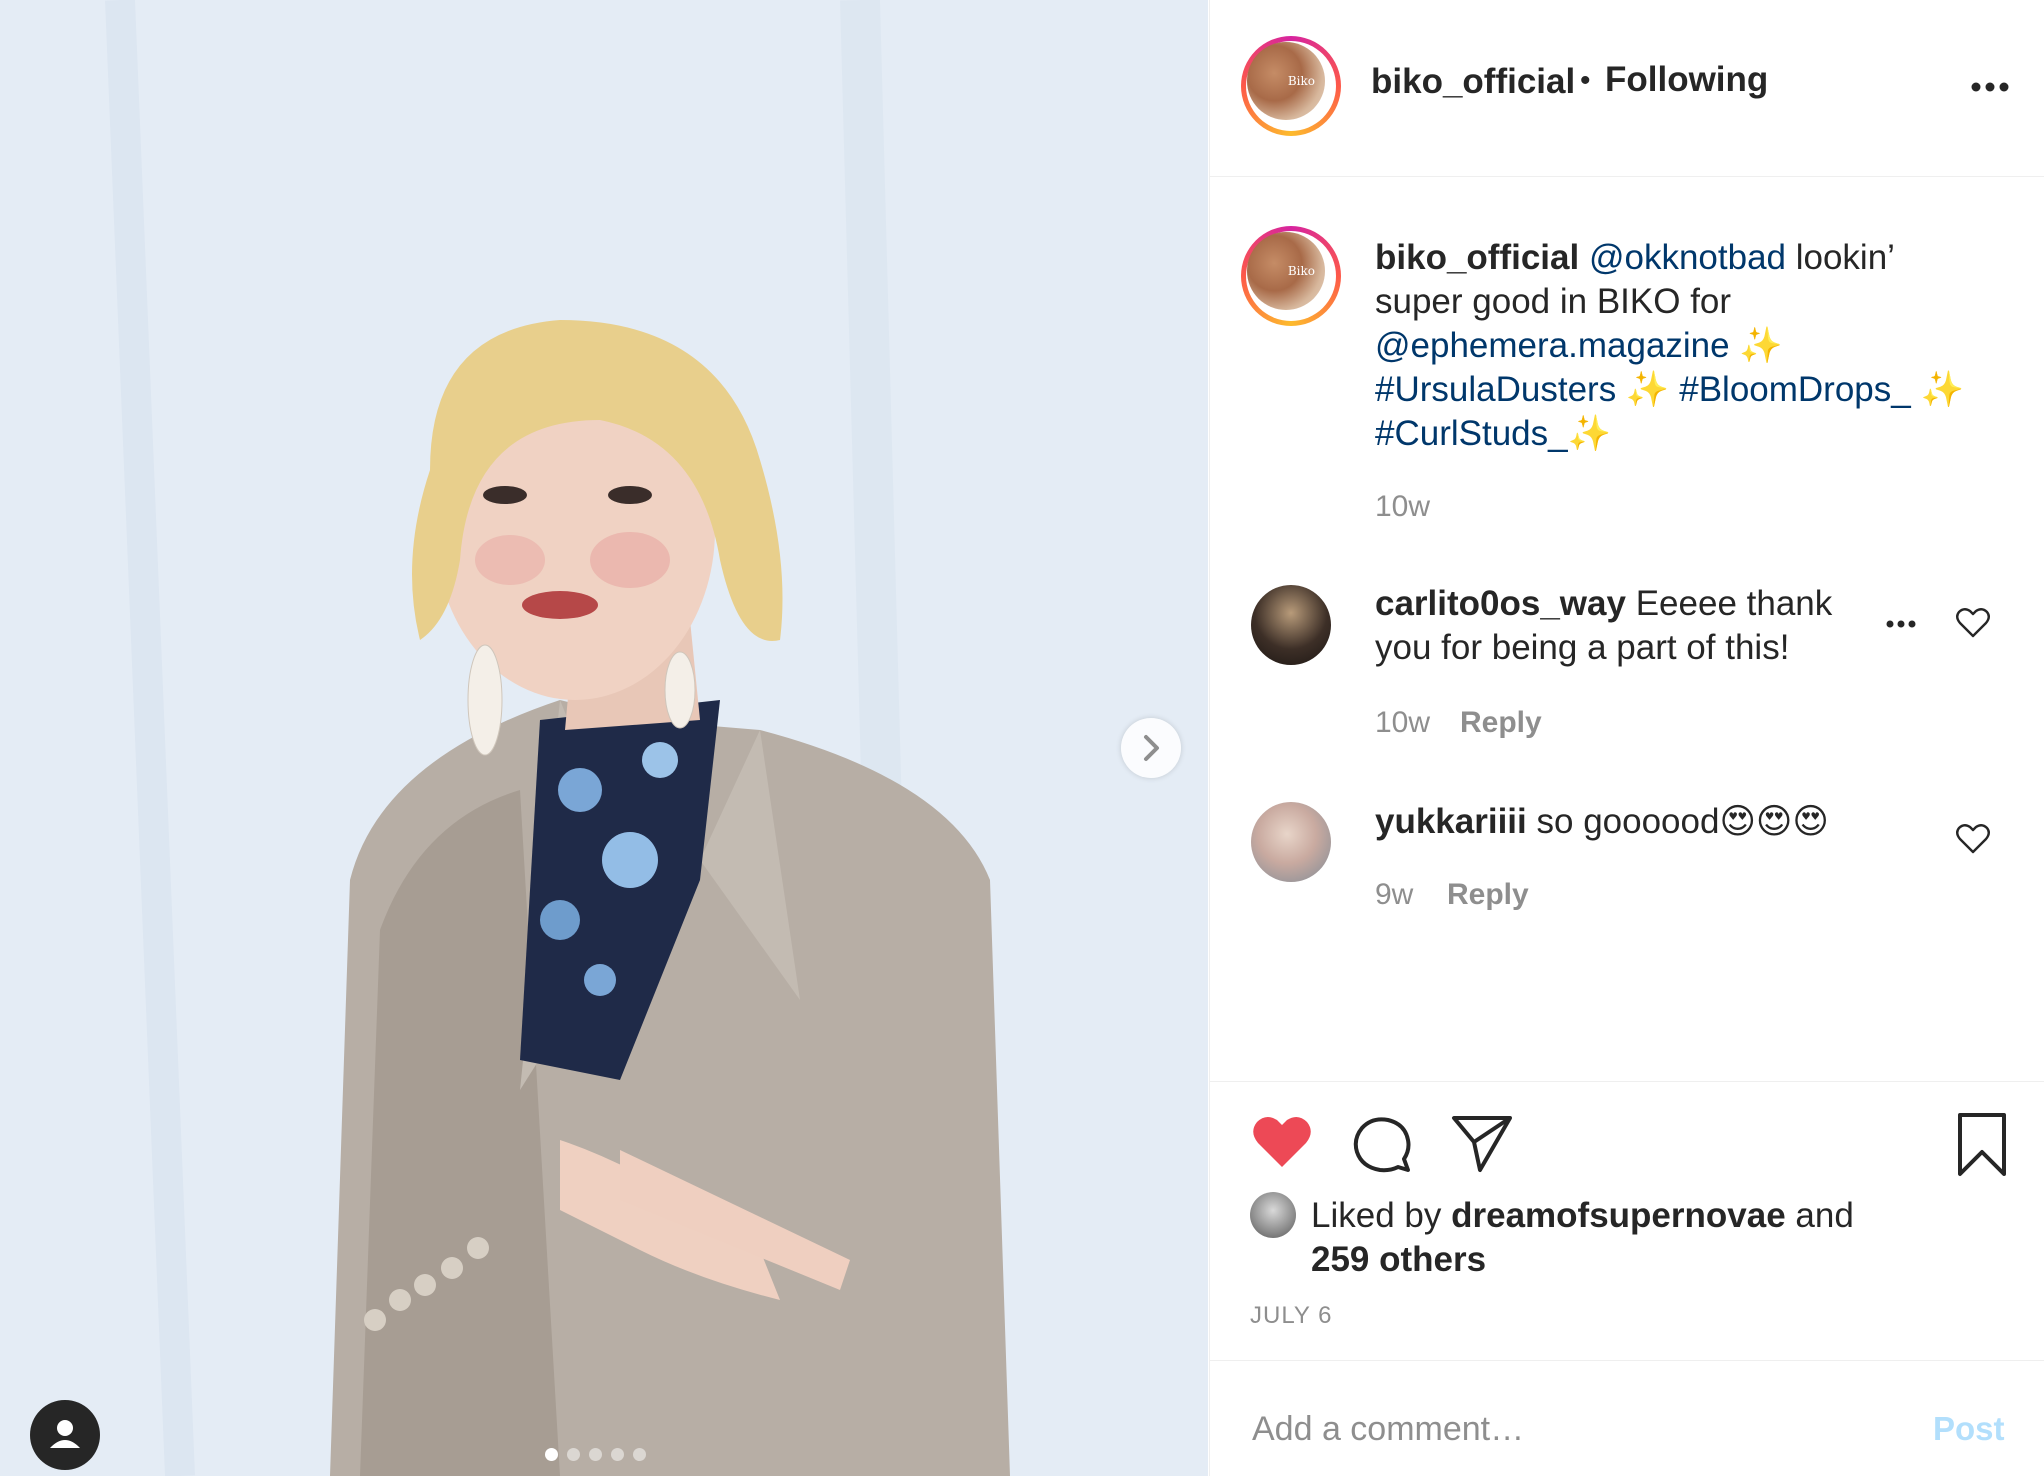 This screenshot has width=2044, height=1476. I want to click on user-tag-icon, so click(65, 1434).